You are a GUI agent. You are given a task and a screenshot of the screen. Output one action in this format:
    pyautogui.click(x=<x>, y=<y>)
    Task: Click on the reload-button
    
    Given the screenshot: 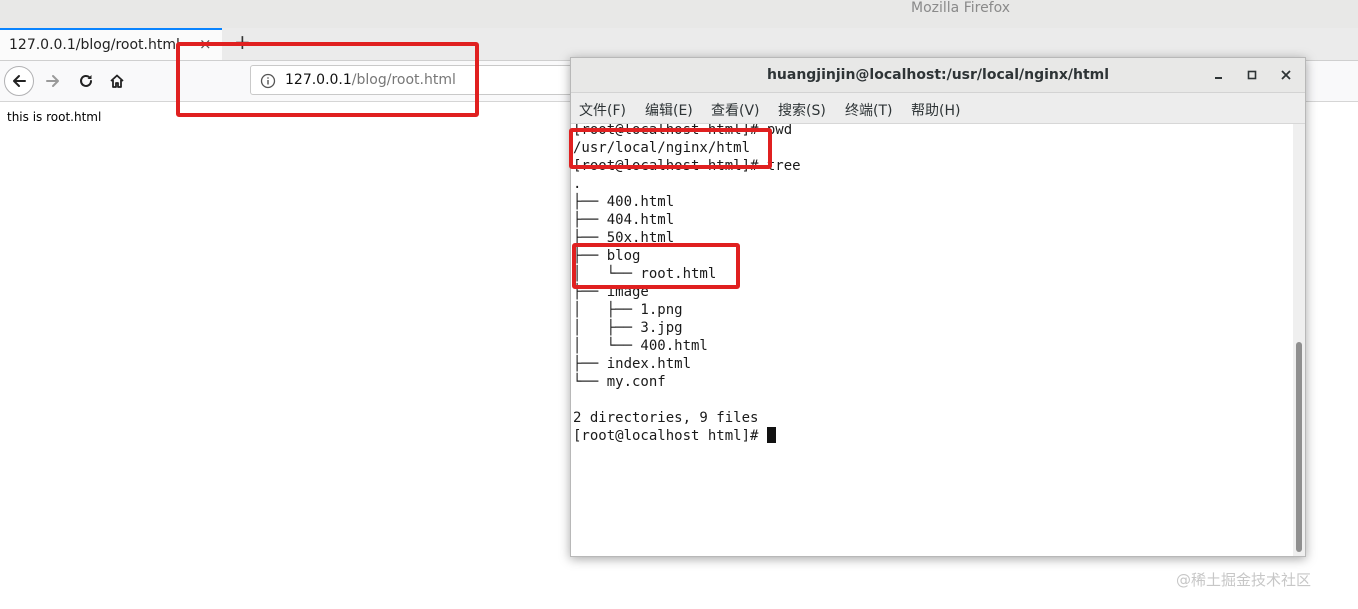 What is the action you would take?
    pyautogui.click(x=86, y=81)
    